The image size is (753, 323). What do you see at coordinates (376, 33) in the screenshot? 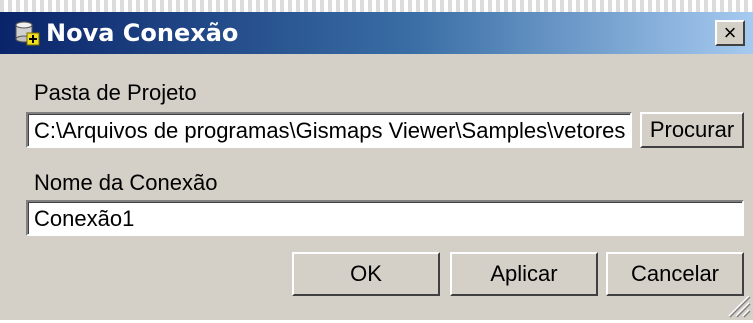
I see `title-bar: Nova Conexão ×` at bounding box center [376, 33].